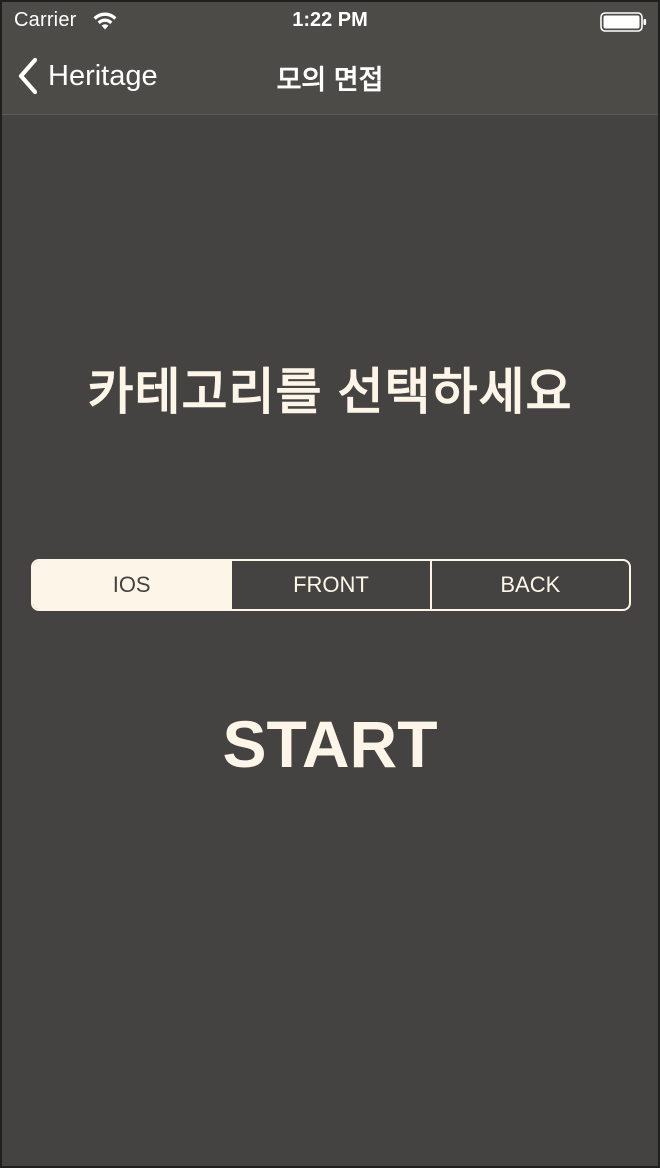 This screenshot has height=1168, width=660. I want to click on status-time: 1:22 PM, so click(330, 20).